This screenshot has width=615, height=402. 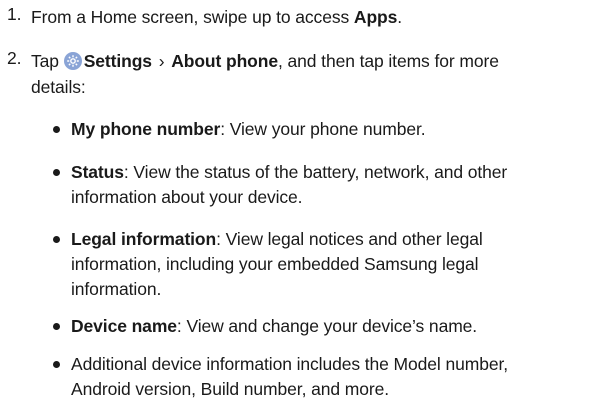 I want to click on bullet-desc-2: information about your device., so click(x=187, y=197).